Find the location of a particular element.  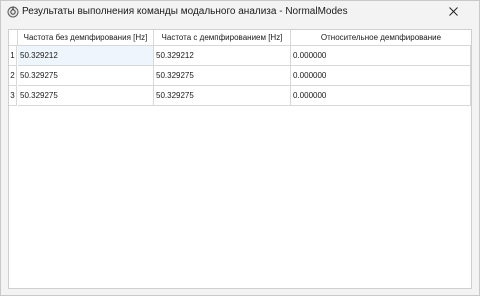

row-header: 3 is located at coordinates (13, 96).